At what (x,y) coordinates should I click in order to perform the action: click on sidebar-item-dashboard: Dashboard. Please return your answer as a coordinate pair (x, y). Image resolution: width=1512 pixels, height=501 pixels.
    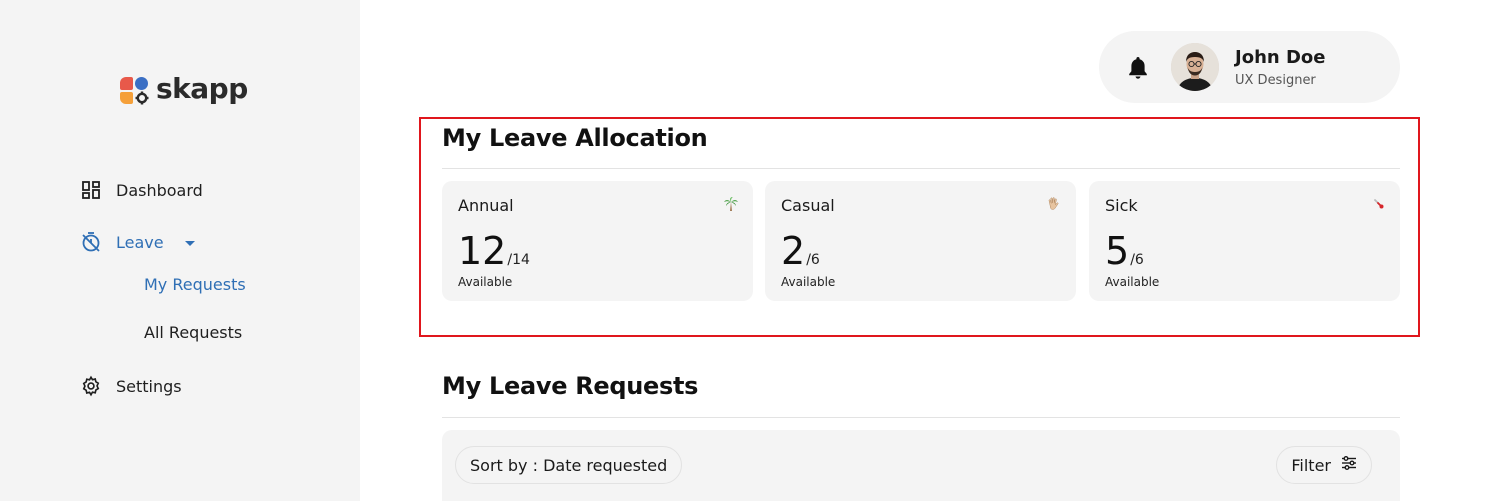
    Looking at the image, I should click on (141, 190).